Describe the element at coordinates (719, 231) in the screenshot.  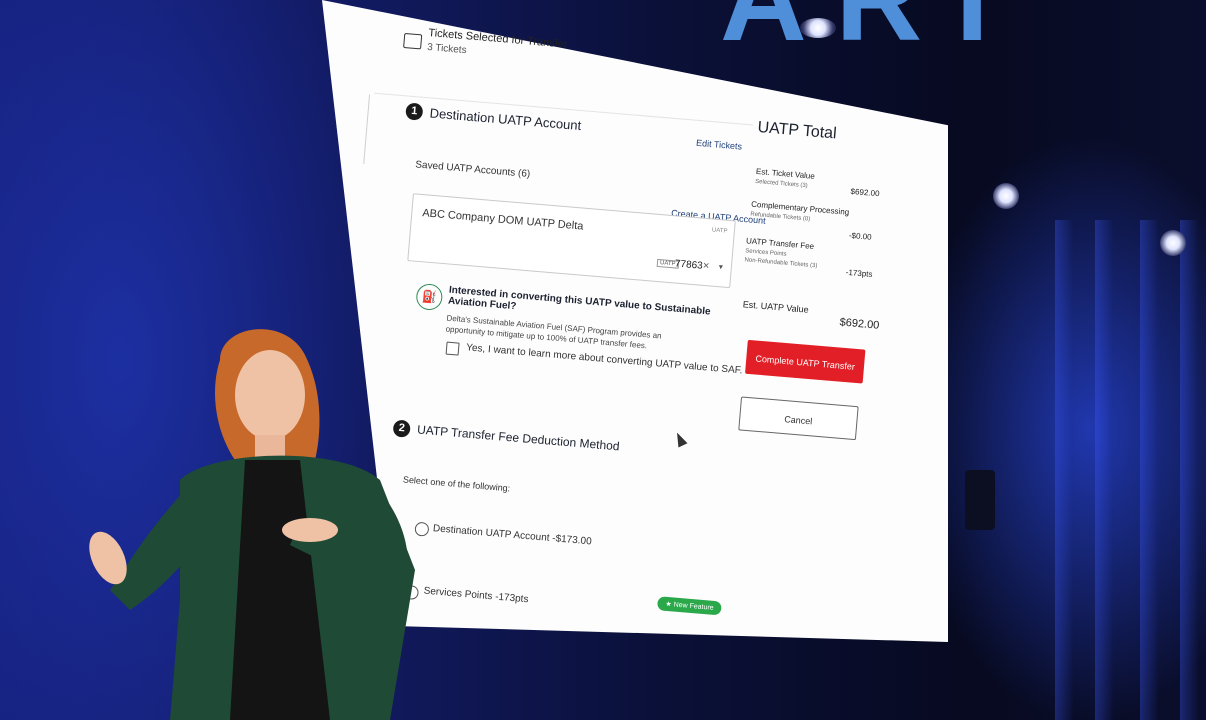
I see `account-tag: UATP` at that location.